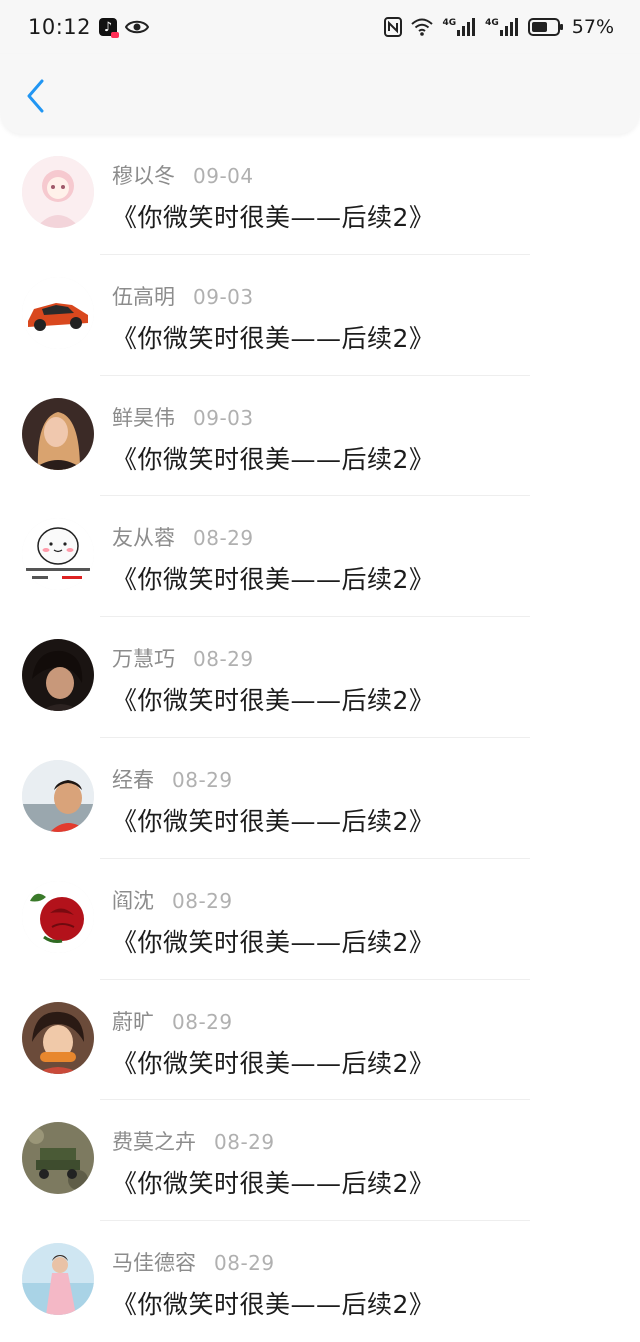 This screenshot has width=640, height=1342. What do you see at coordinates (320, 798) in the screenshot?
I see `list-item: 经春 08-29 《你微笑时很美——后续2》` at bounding box center [320, 798].